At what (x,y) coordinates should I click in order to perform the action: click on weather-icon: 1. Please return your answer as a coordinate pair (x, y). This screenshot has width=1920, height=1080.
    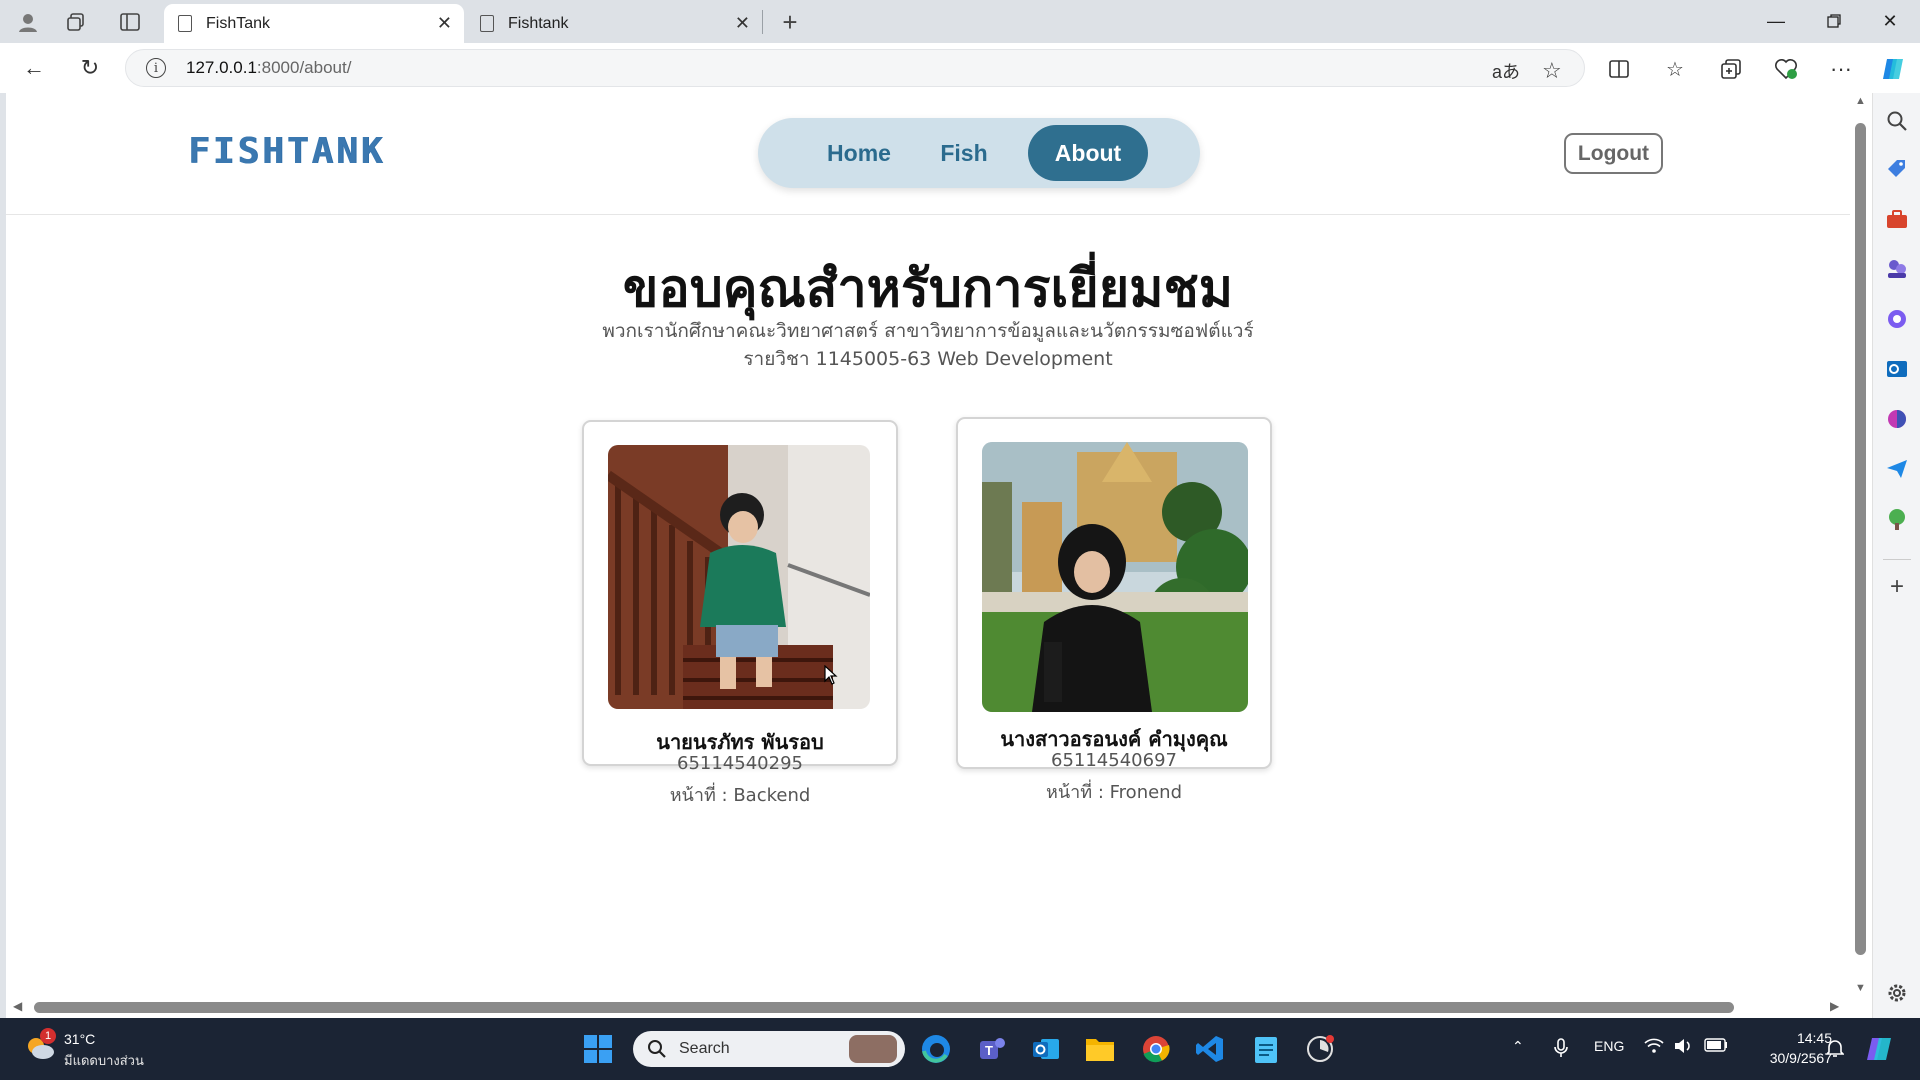
    Looking at the image, I should click on (40, 1045).